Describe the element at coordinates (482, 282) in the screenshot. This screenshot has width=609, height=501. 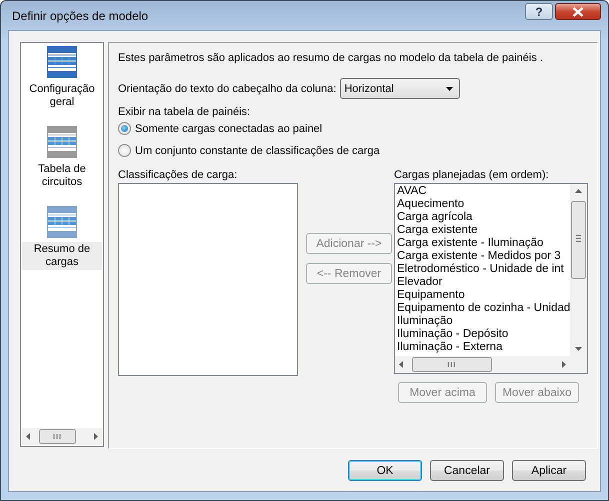
I see `list-item: Elevador` at that location.